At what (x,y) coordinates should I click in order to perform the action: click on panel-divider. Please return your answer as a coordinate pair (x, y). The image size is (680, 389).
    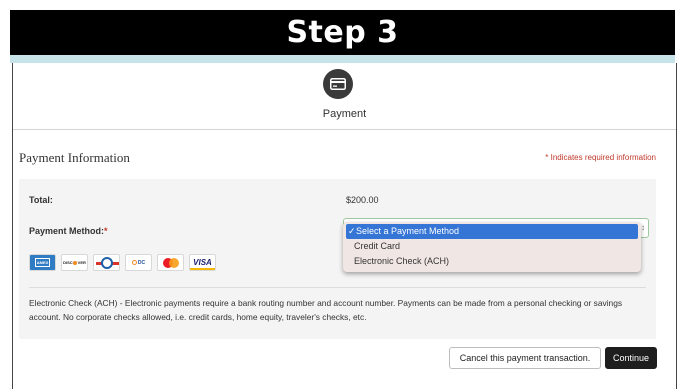
    Looking at the image, I should click on (337, 287).